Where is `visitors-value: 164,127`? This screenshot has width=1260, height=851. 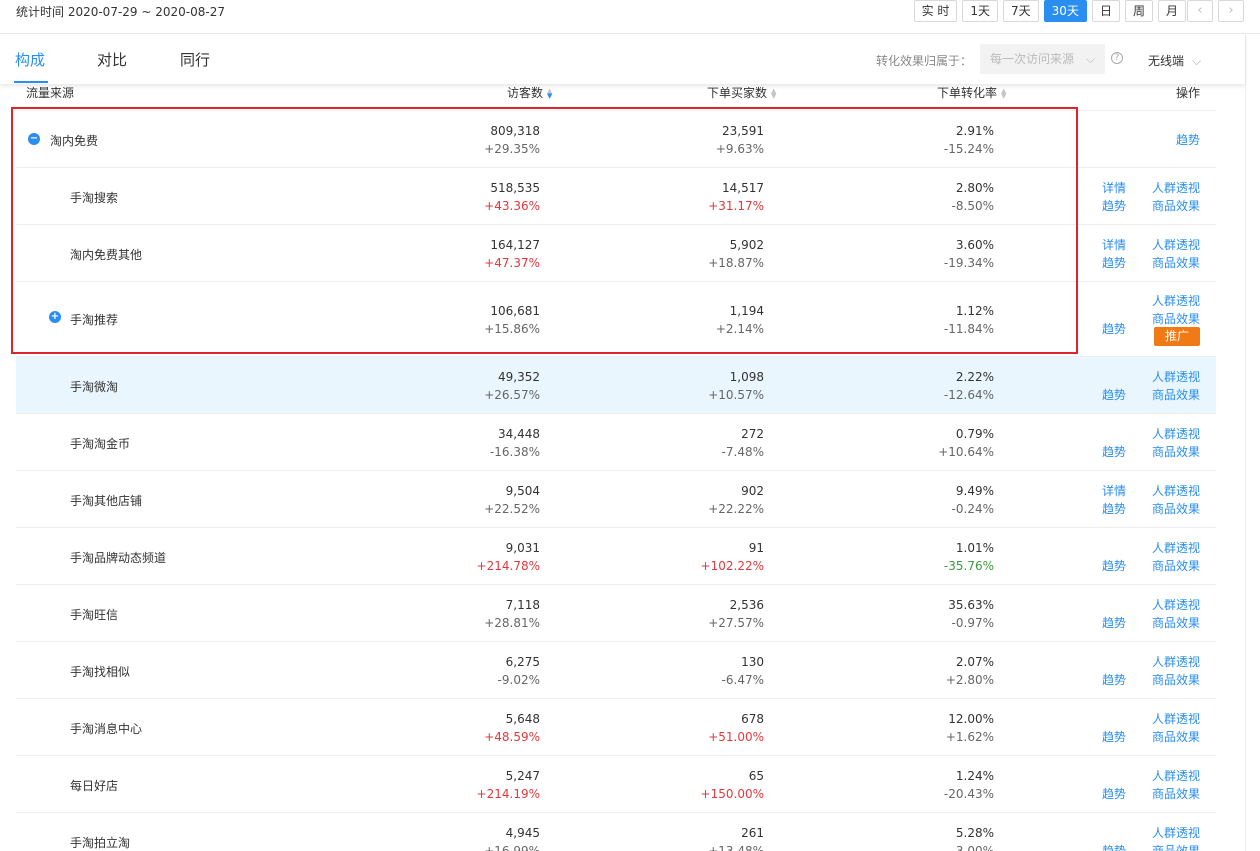
visitors-value: 164,127 is located at coordinates (515, 245).